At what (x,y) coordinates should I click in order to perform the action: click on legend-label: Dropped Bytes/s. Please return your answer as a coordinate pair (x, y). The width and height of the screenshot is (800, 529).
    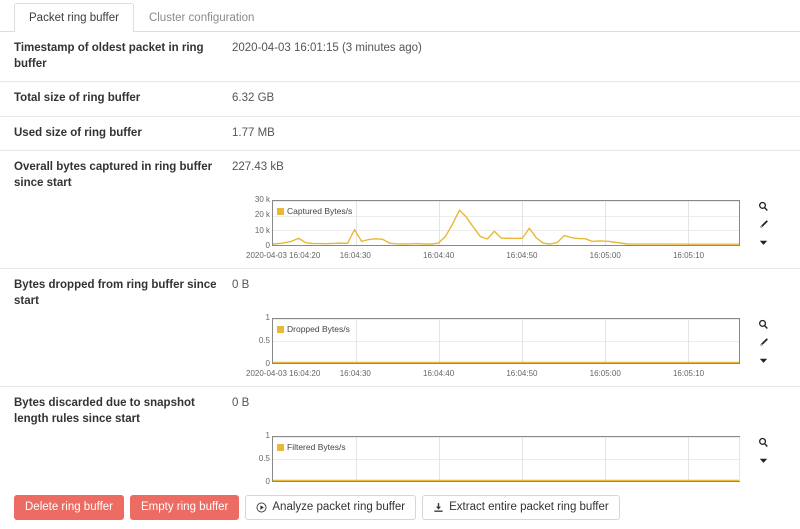
    Looking at the image, I should click on (318, 329).